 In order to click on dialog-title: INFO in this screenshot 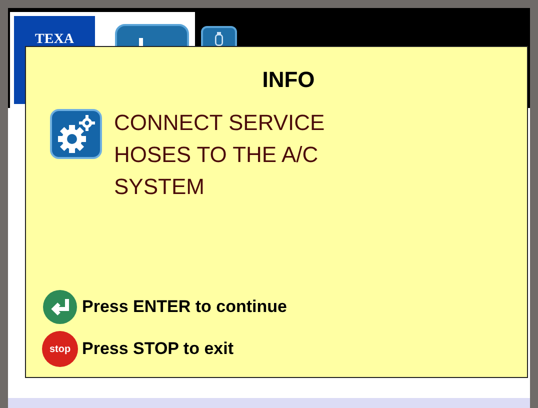, I will do `click(288, 80)`.